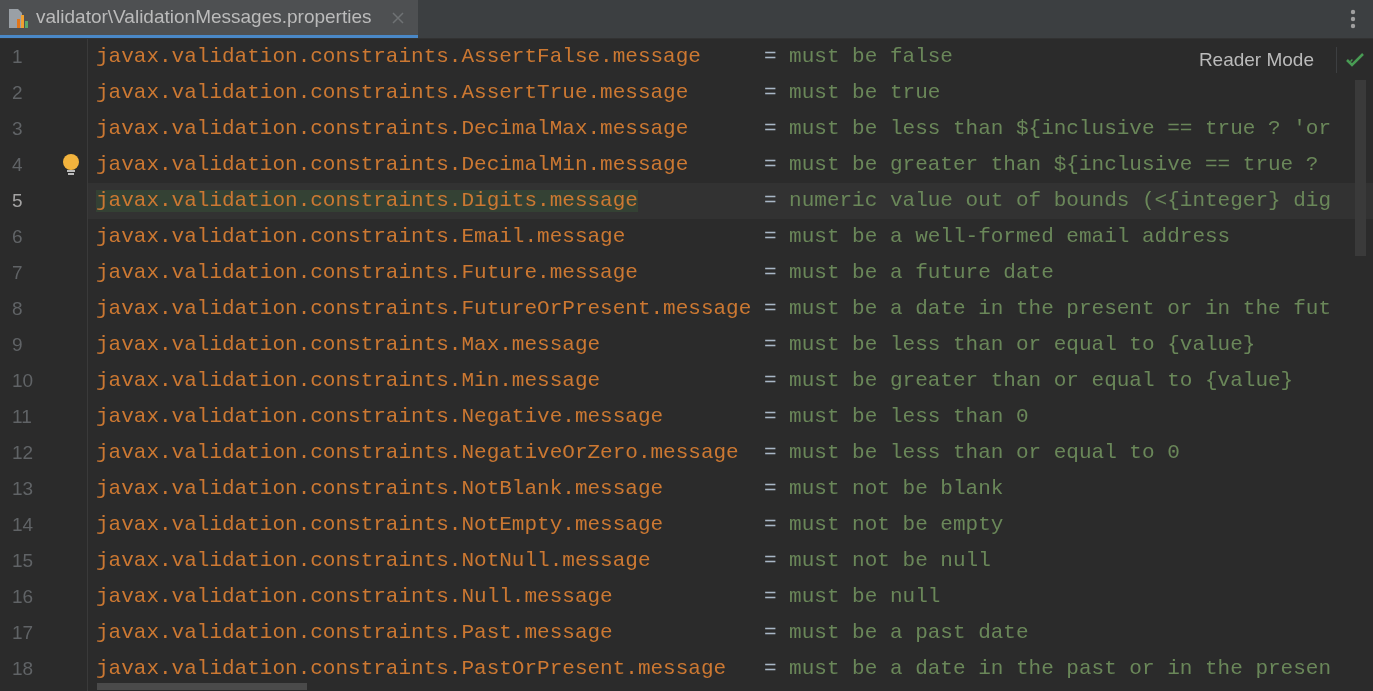  What do you see at coordinates (909, 633) in the screenshot?
I see `property-value: must be a past date` at bounding box center [909, 633].